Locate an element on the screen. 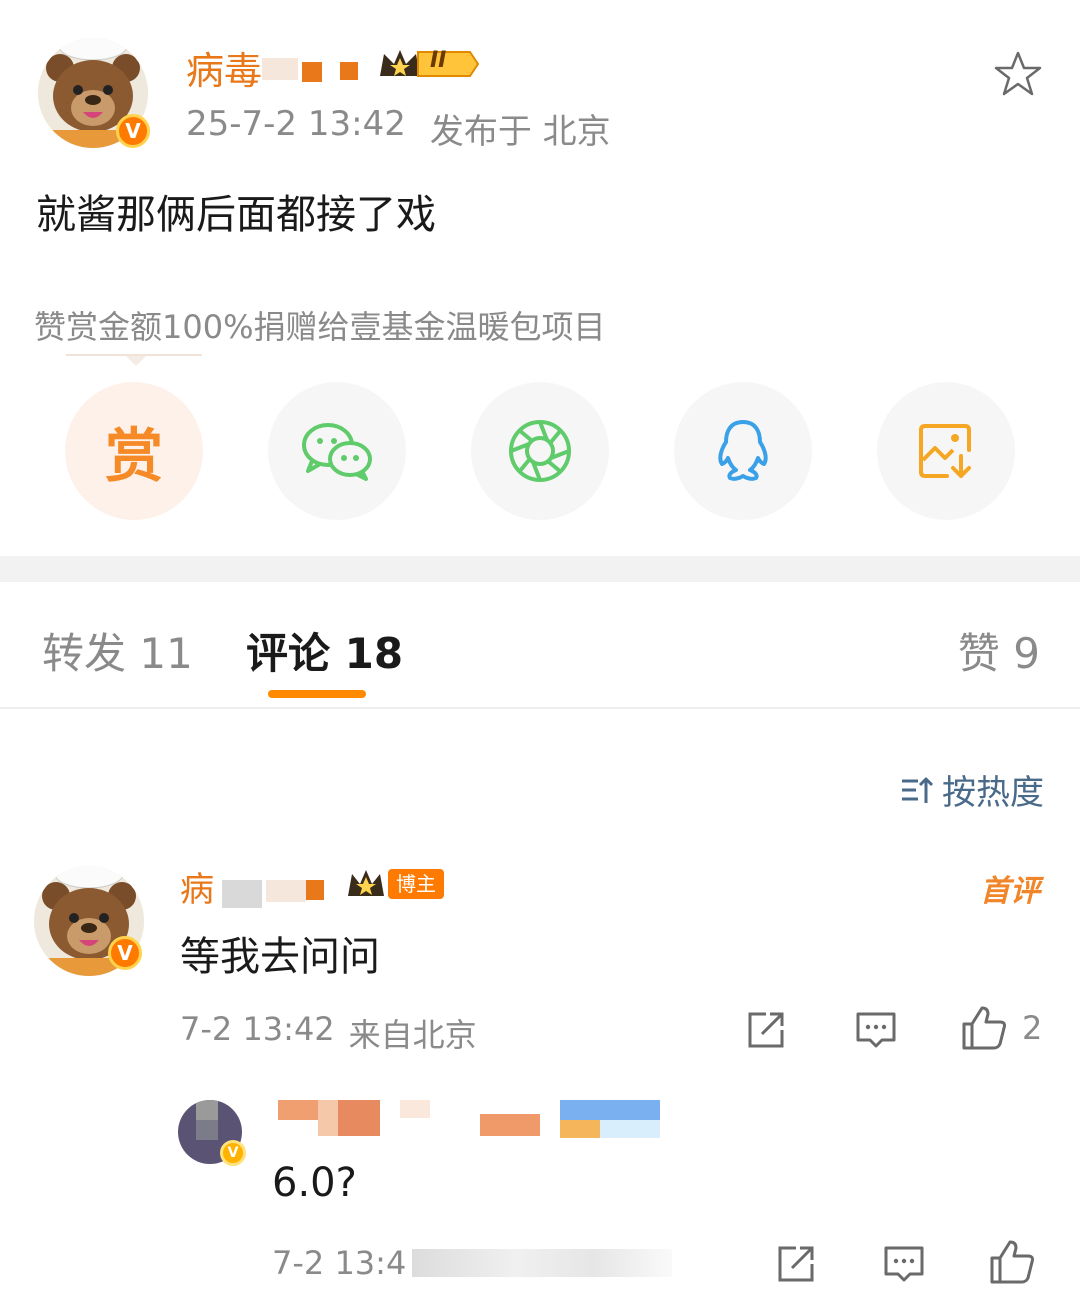 This screenshot has width=1080, height=1300. comment-location: 来自北京 is located at coordinates (412, 1035).